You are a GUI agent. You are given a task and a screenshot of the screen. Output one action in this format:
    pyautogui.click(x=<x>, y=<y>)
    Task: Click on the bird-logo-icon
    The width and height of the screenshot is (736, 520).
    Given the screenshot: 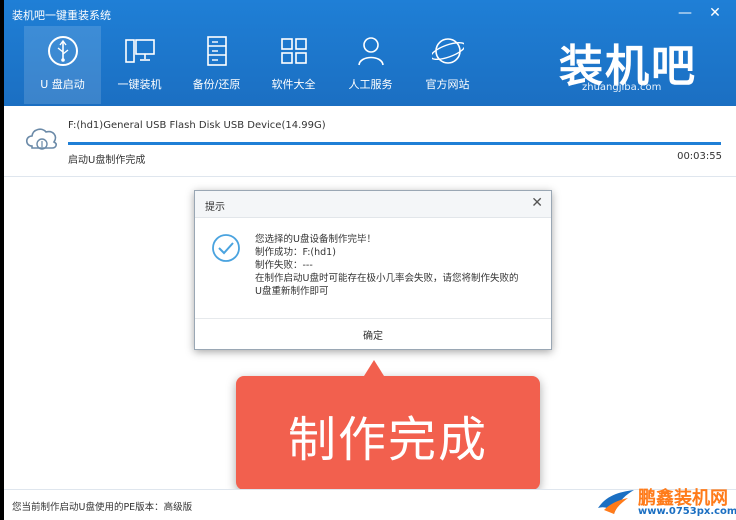 What is the action you would take?
    pyautogui.click(x=616, y=502)
    